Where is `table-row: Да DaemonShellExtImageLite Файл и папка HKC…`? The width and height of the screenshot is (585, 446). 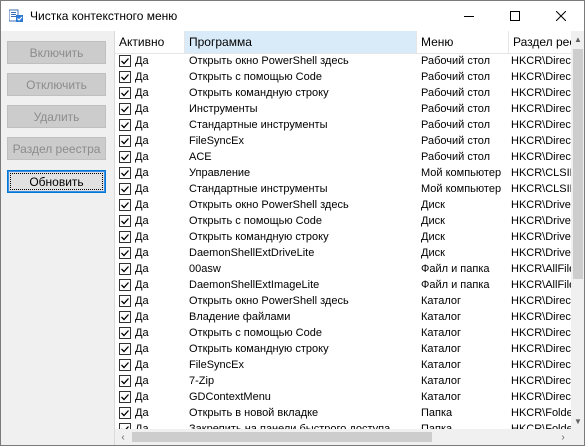 table-row: Да DaemonShellExtImageLite Файл и папка HKC… is located at coordinates (343, 285).